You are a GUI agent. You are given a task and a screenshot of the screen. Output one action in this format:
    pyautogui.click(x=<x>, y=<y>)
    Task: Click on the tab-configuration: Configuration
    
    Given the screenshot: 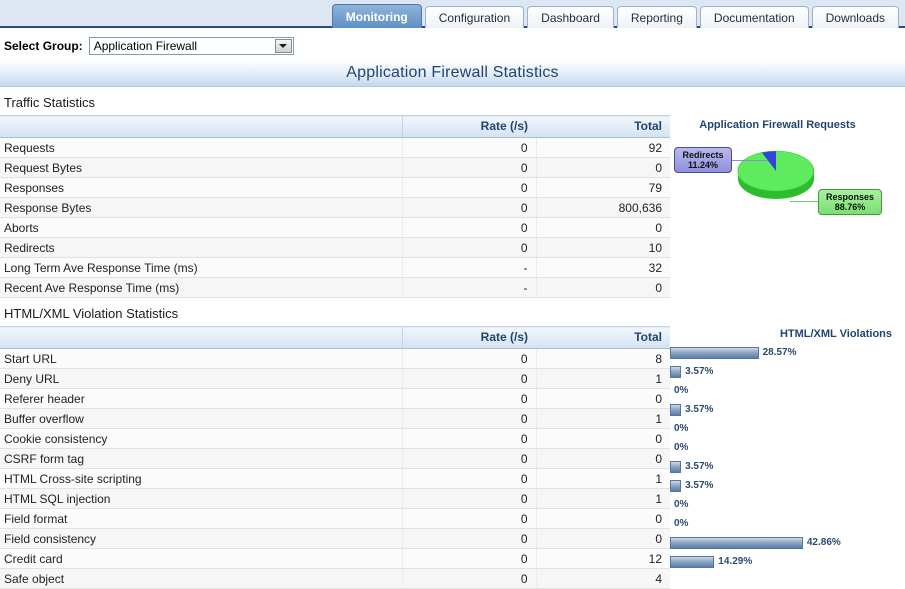 What is the action you would take?
    pyautogui.click(x=474, y=17)
    